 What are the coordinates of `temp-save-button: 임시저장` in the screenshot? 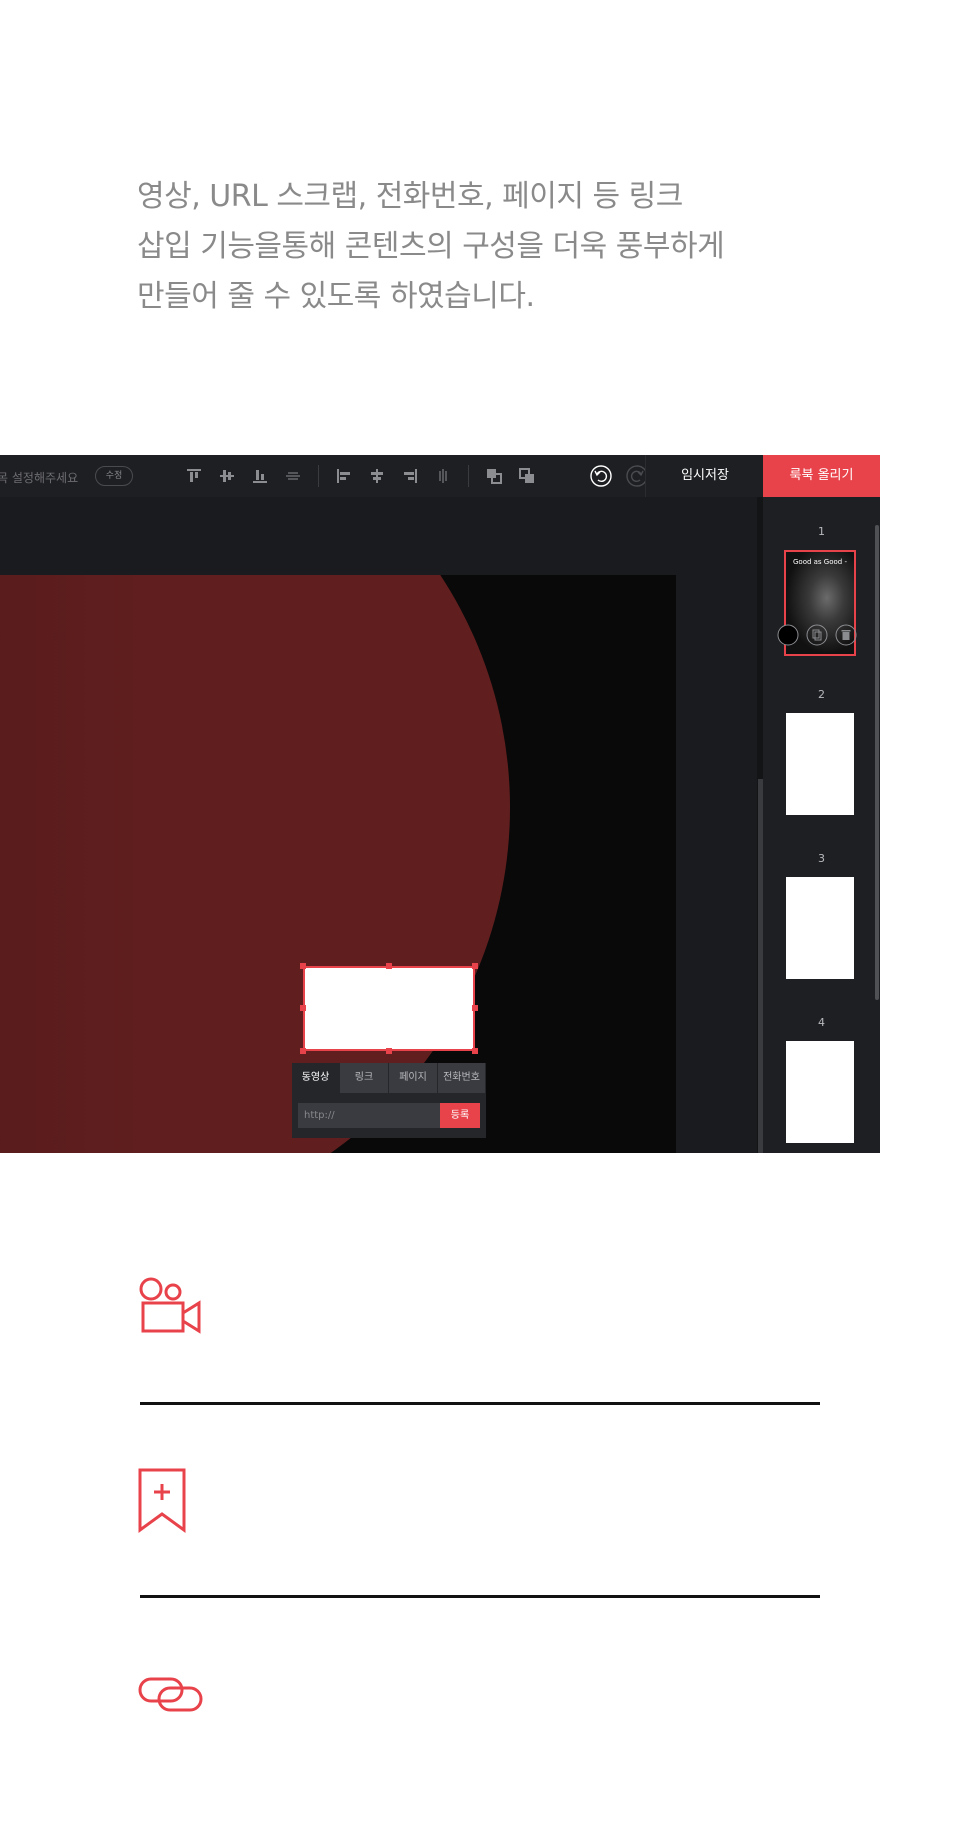 It's located at (704, 476).